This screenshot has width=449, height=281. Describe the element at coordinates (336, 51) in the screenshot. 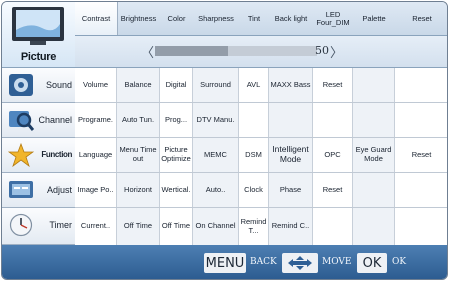

I see `chevron-right-icon: 〉` at that location.